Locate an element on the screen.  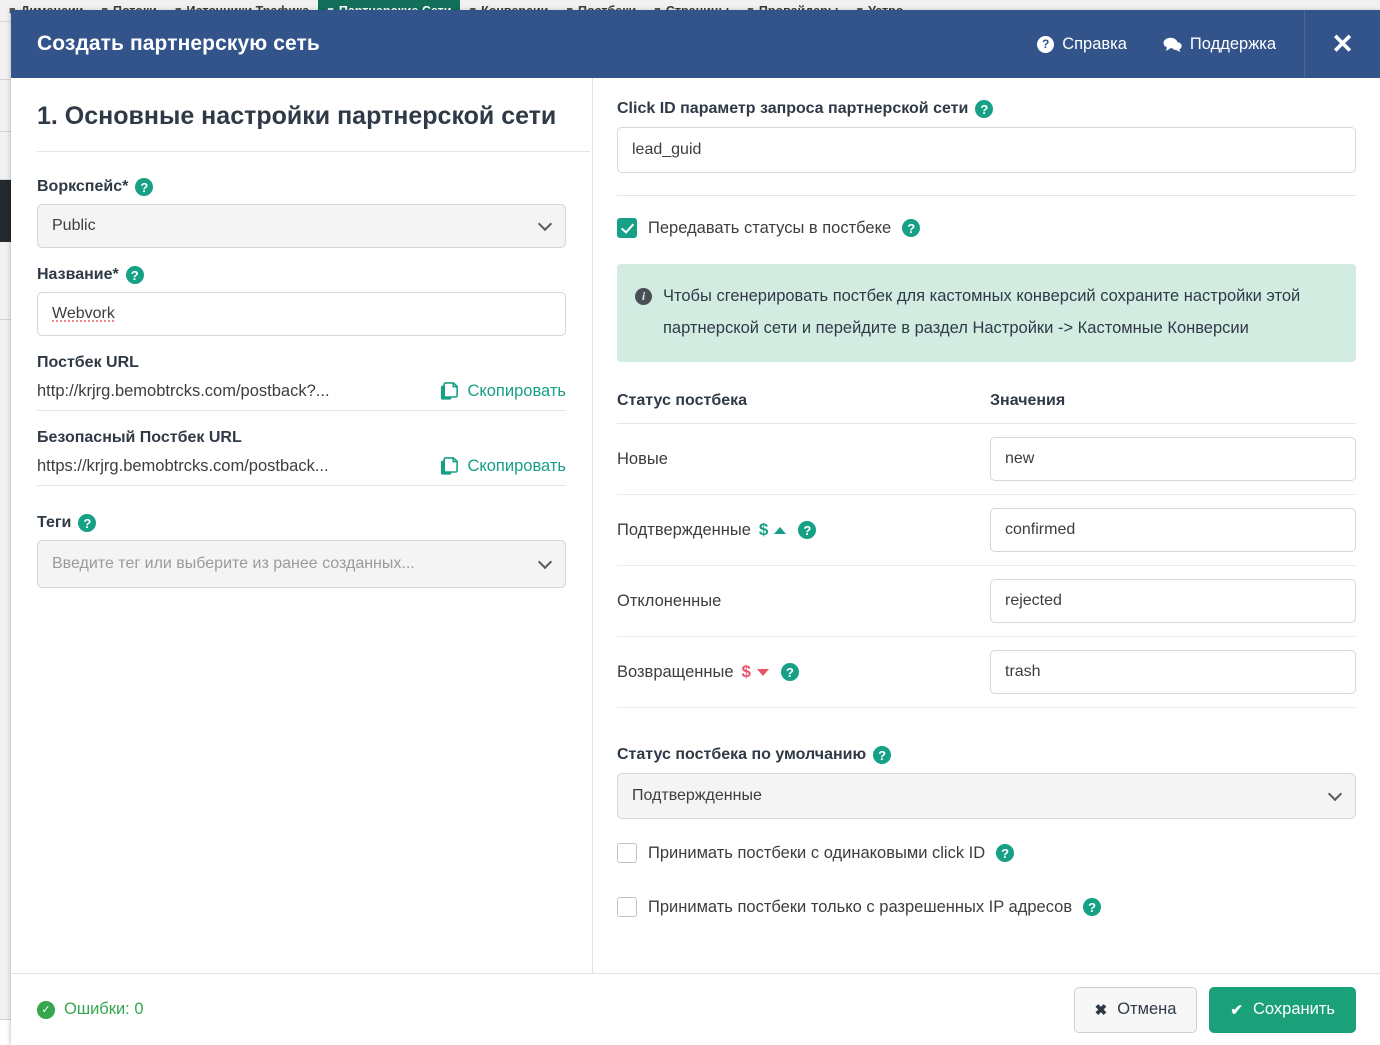
table-header-row: Статус постбека Значения is located at coordinates (986, 408).